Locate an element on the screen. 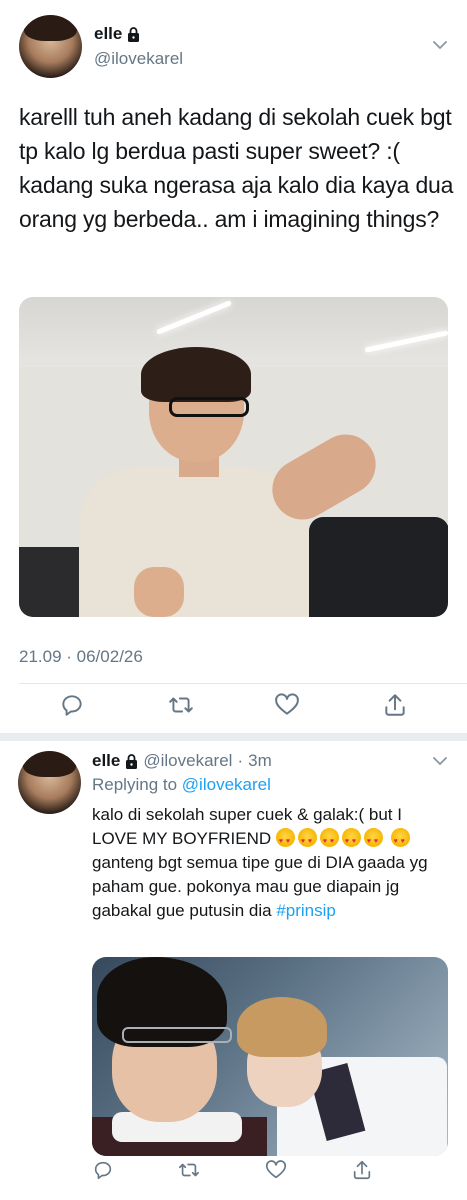 The height and width of the screenshot is (1200, 467). tweet-time: 3m is located at coordinates (260, 761).